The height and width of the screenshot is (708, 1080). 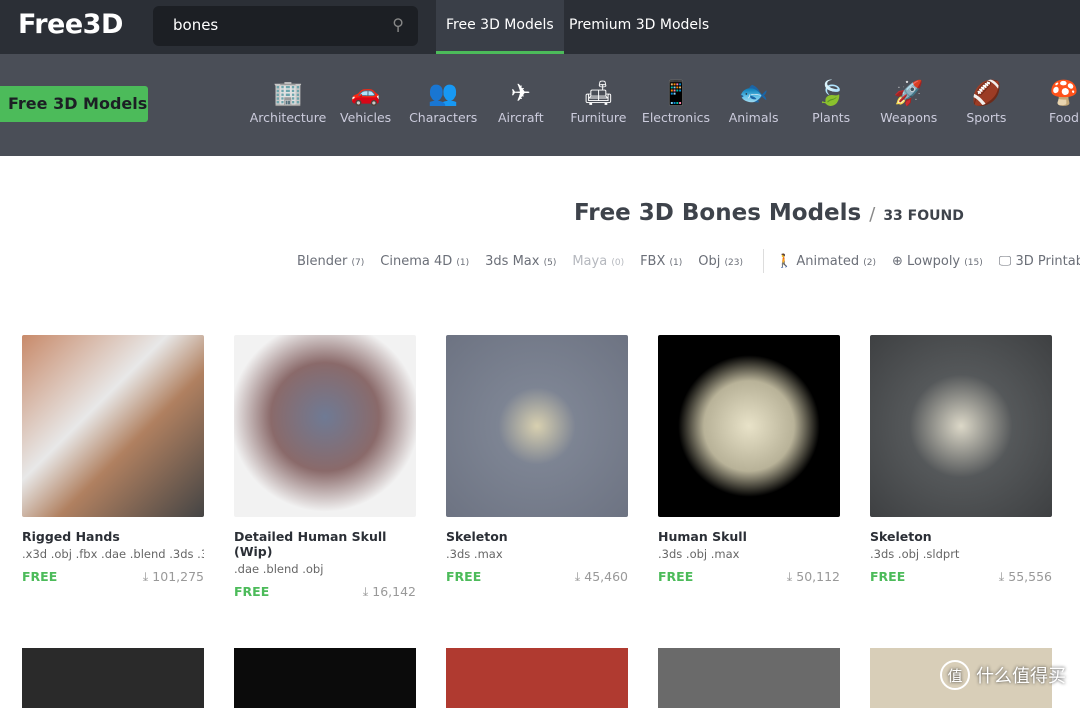 I want to click on filter-maya: Maya (0), so click(x=598, y=261).